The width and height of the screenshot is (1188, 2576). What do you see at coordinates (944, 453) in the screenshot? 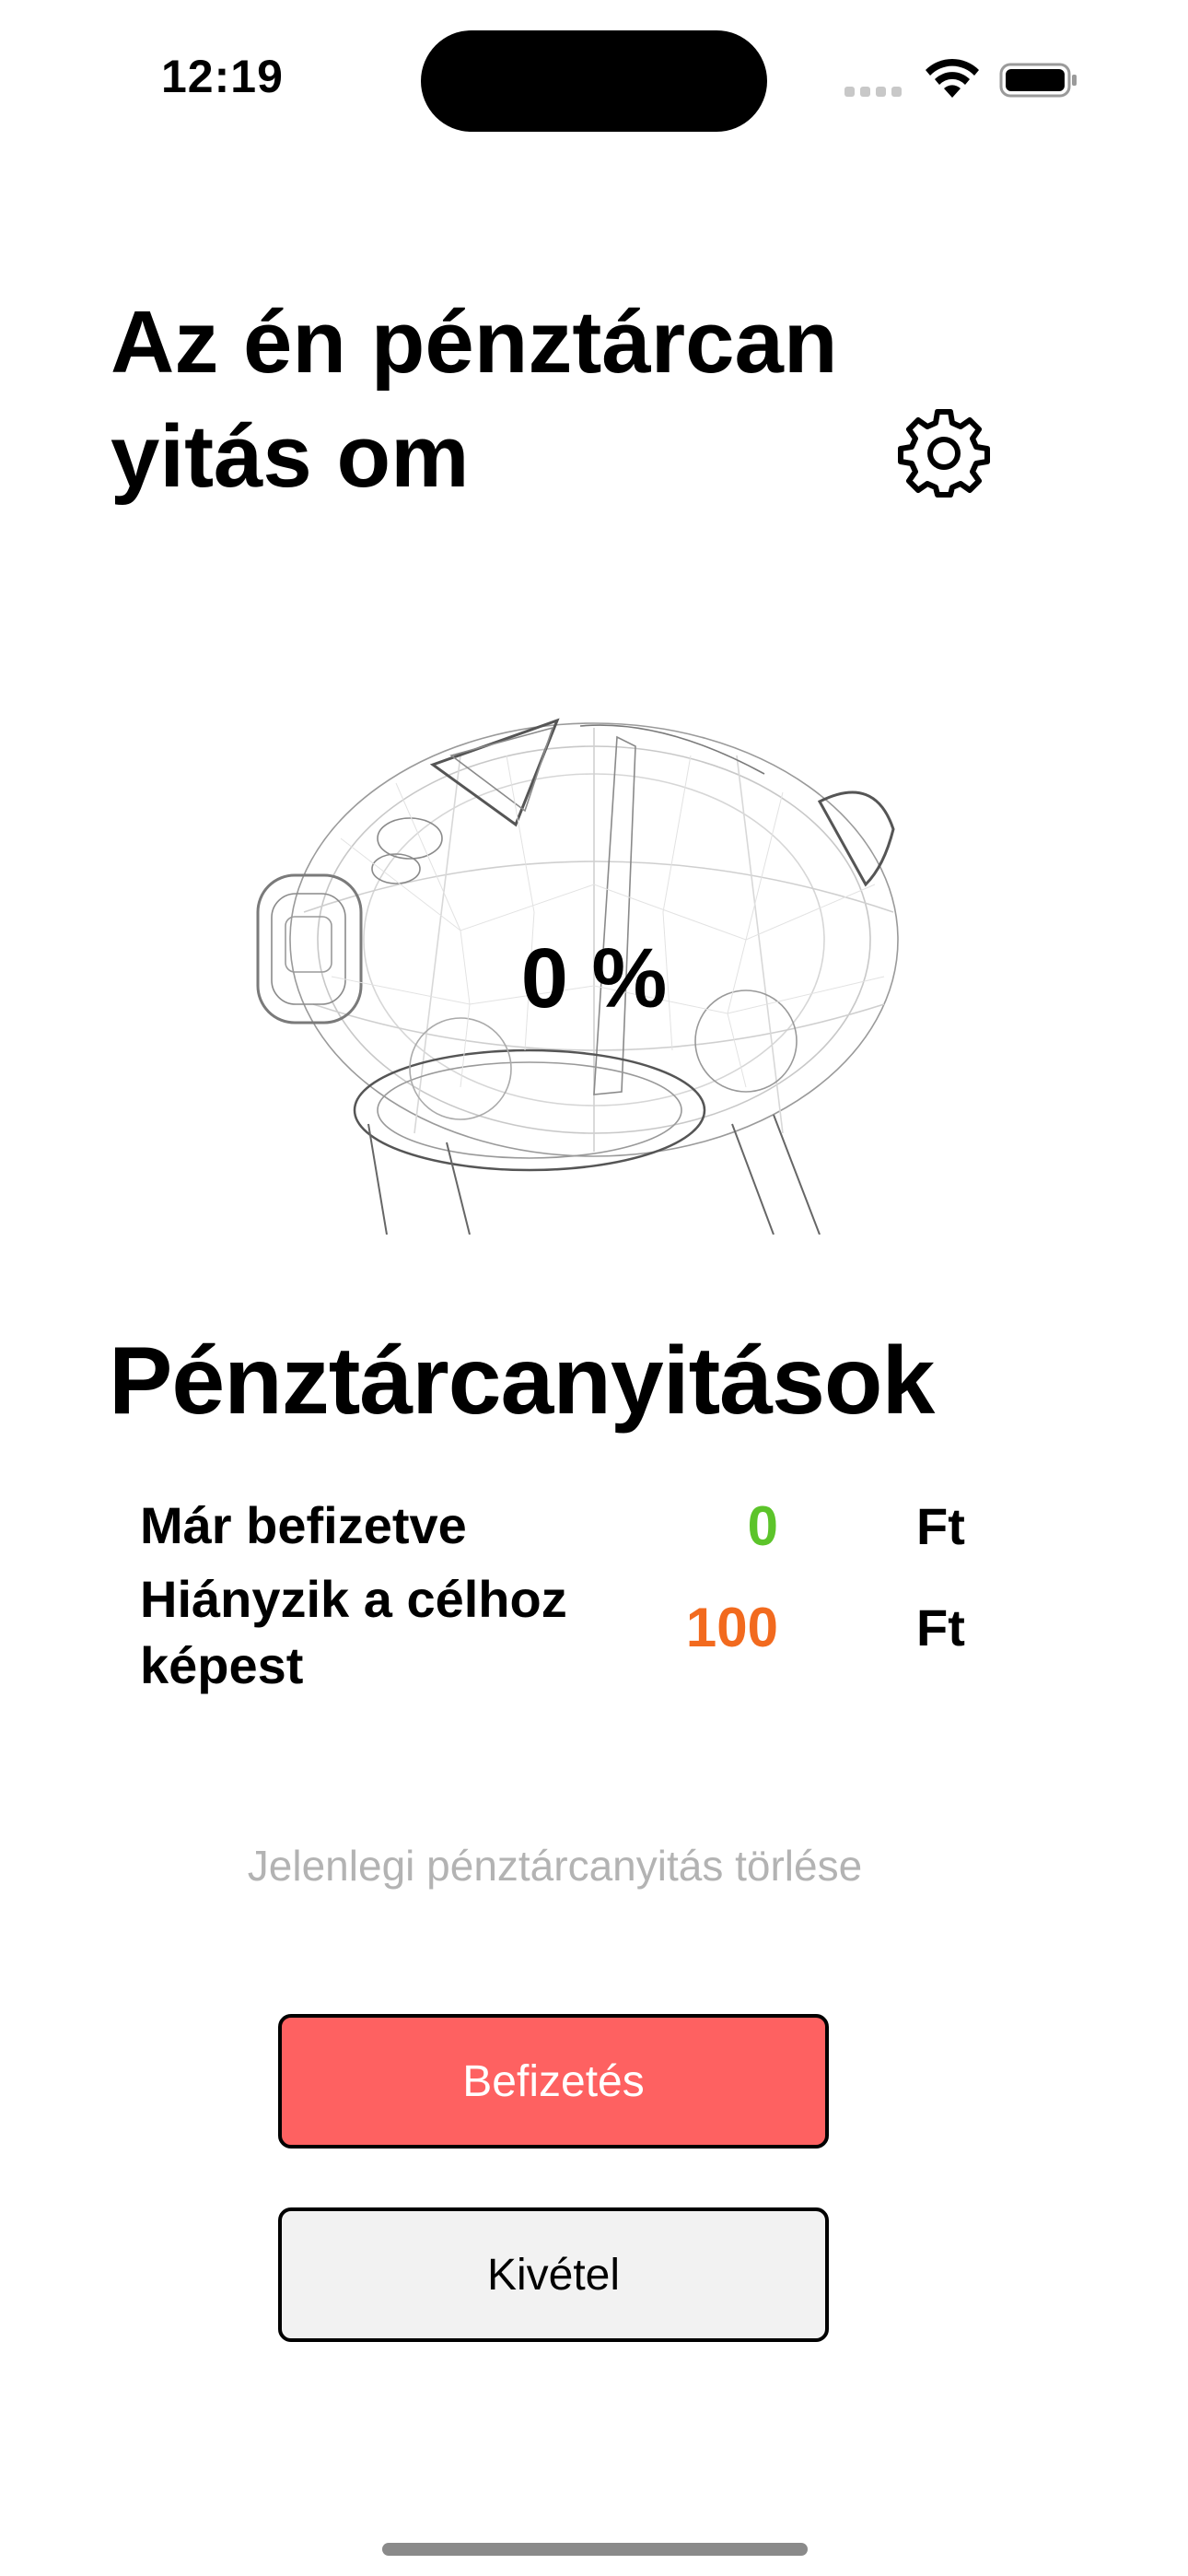
I see `gear-icon` at bounding box center [944, 453].